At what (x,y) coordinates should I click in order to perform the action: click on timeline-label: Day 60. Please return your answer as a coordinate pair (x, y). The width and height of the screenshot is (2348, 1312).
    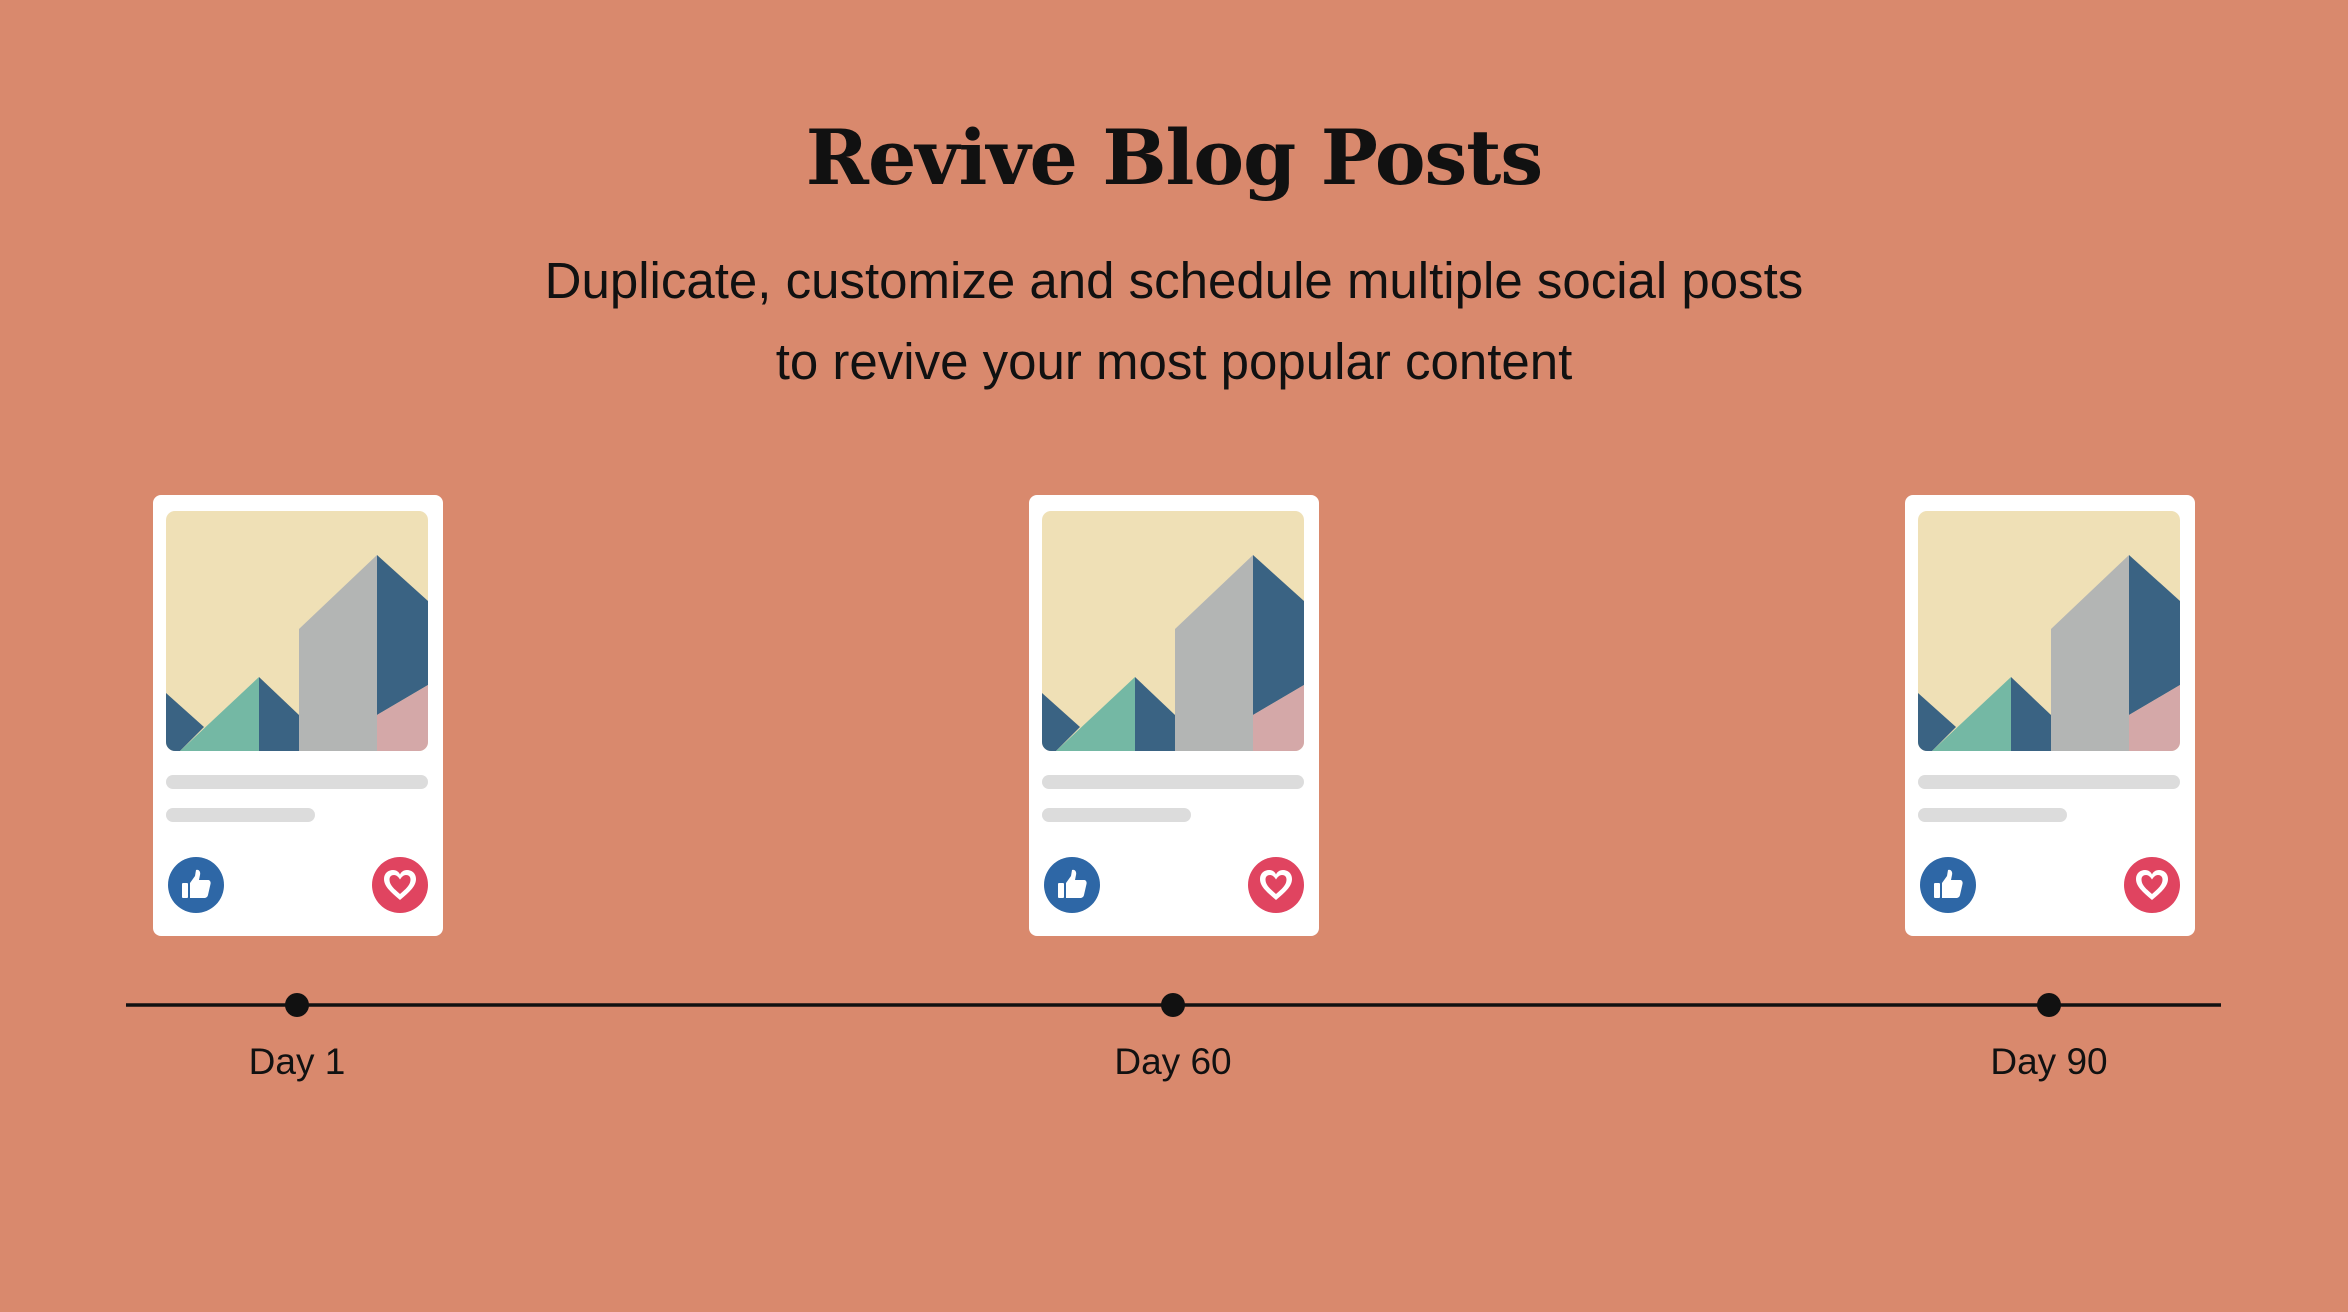
    Looking at the image, I should click on (1173, 1061).